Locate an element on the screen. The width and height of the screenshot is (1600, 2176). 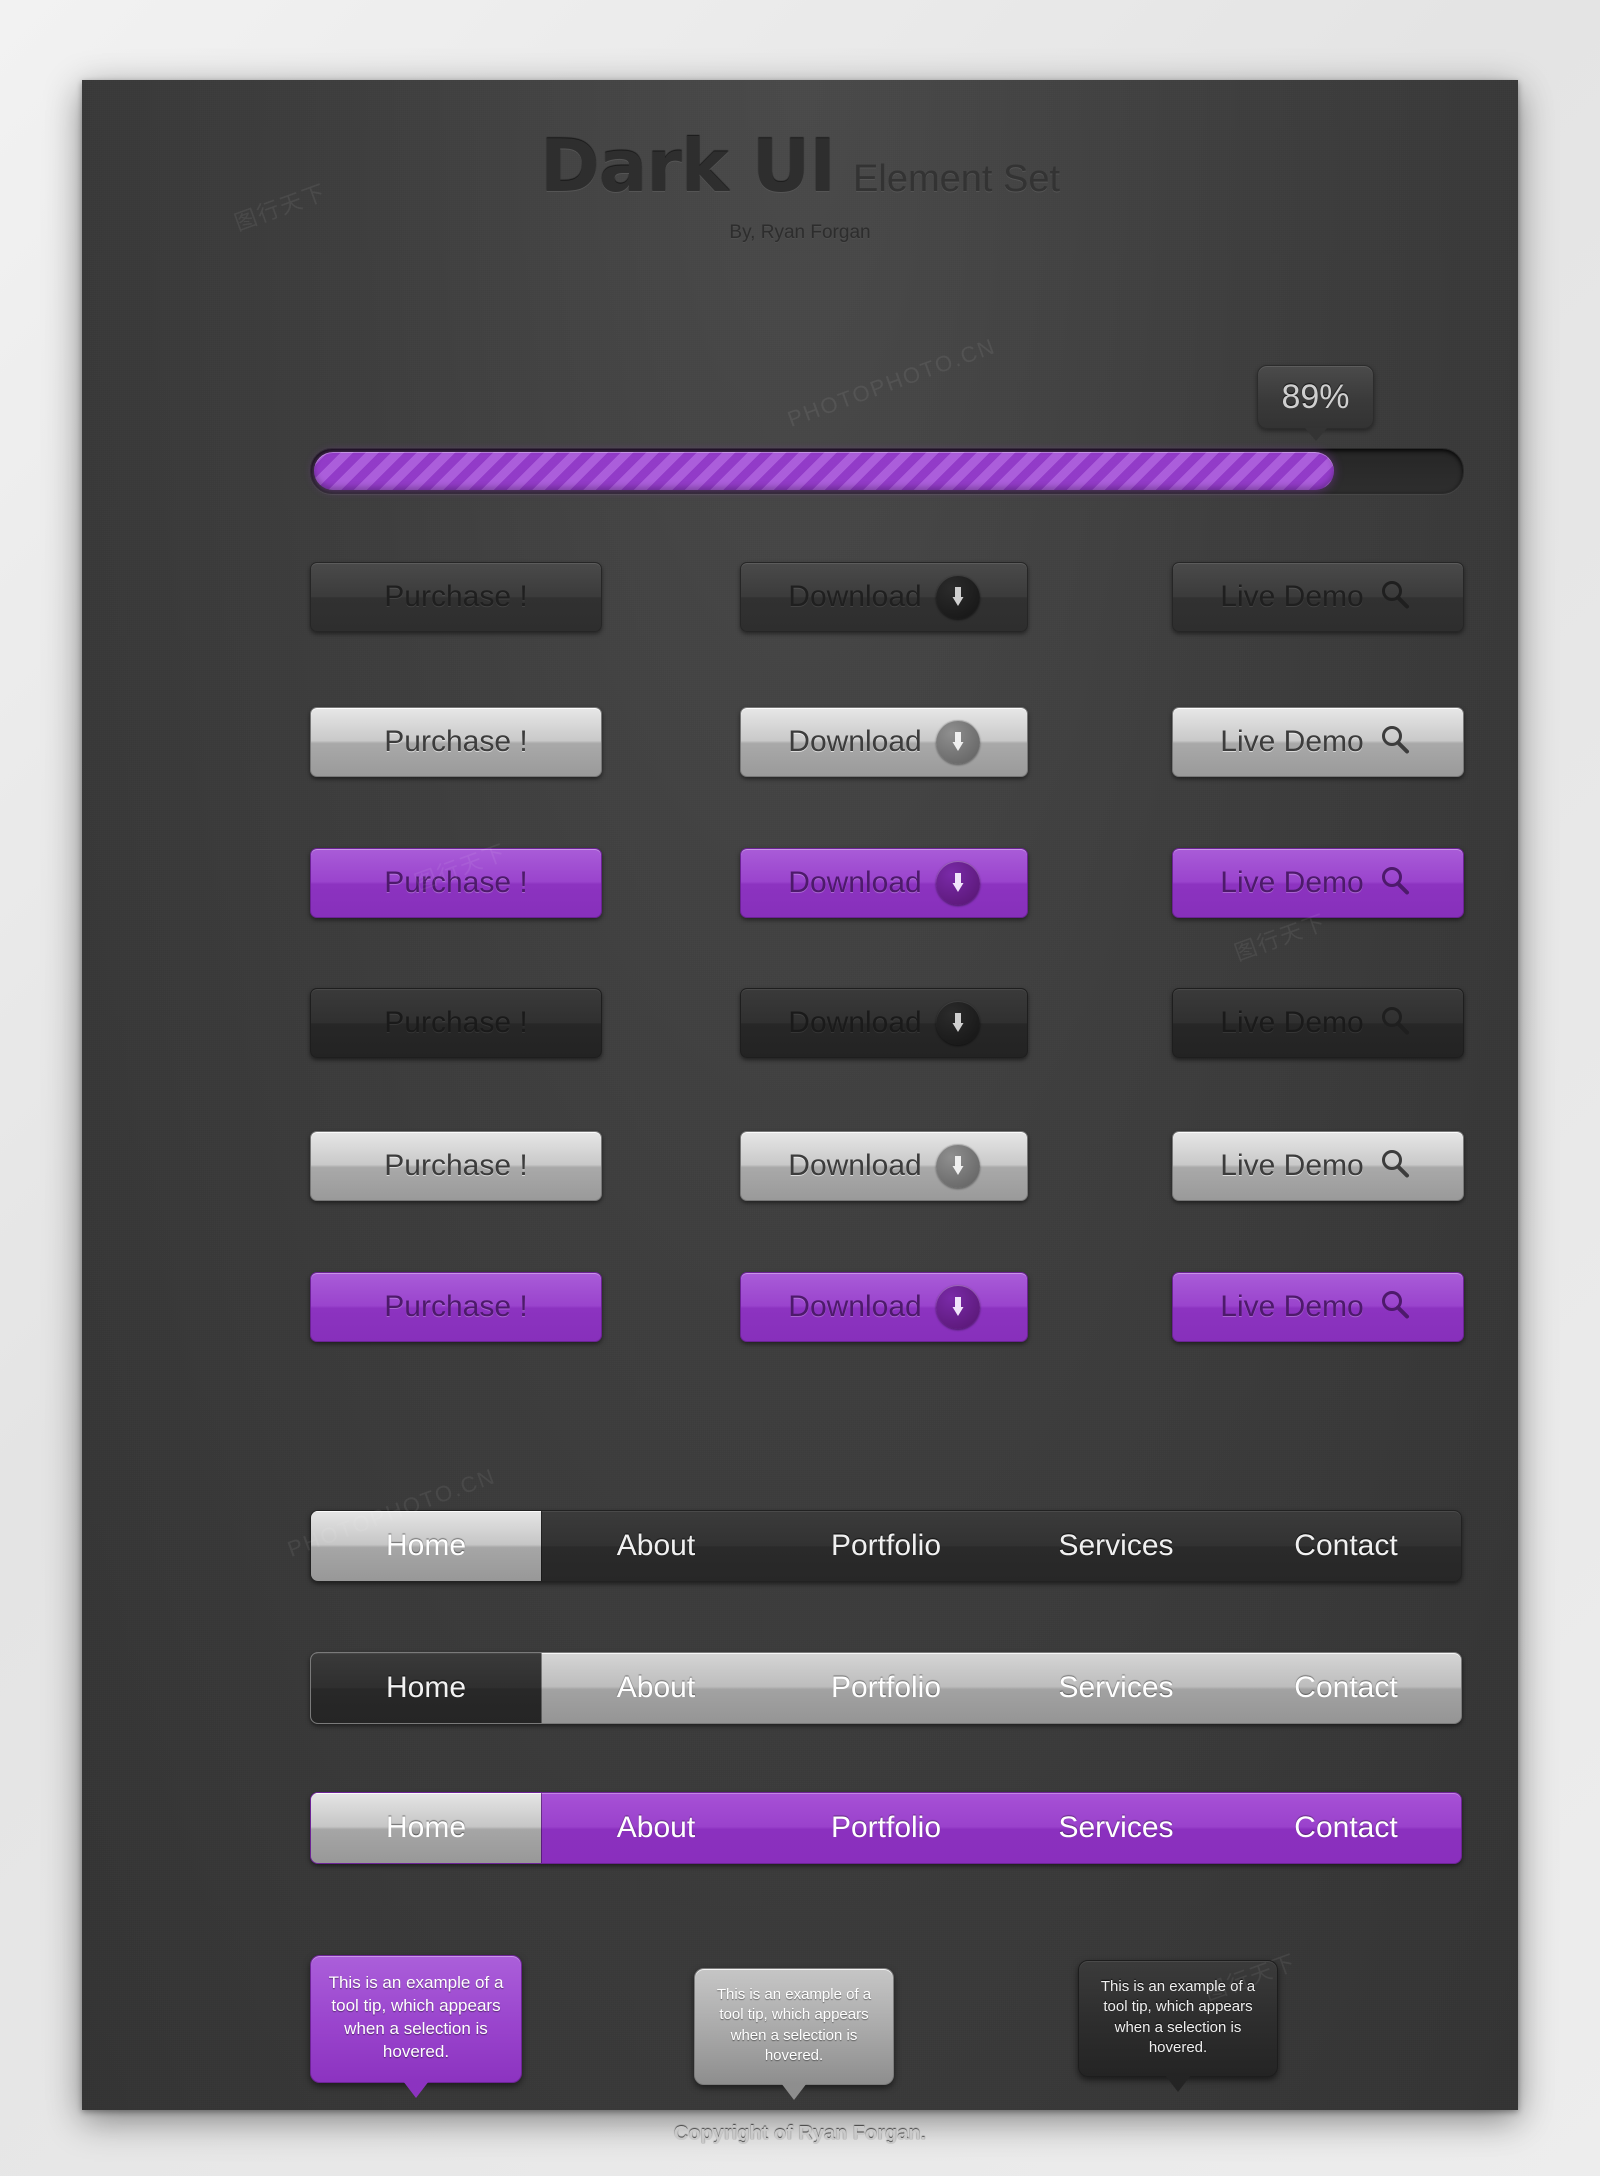
watermark: PHOTOPHOTO.CN is located at coordinates (892, 382).